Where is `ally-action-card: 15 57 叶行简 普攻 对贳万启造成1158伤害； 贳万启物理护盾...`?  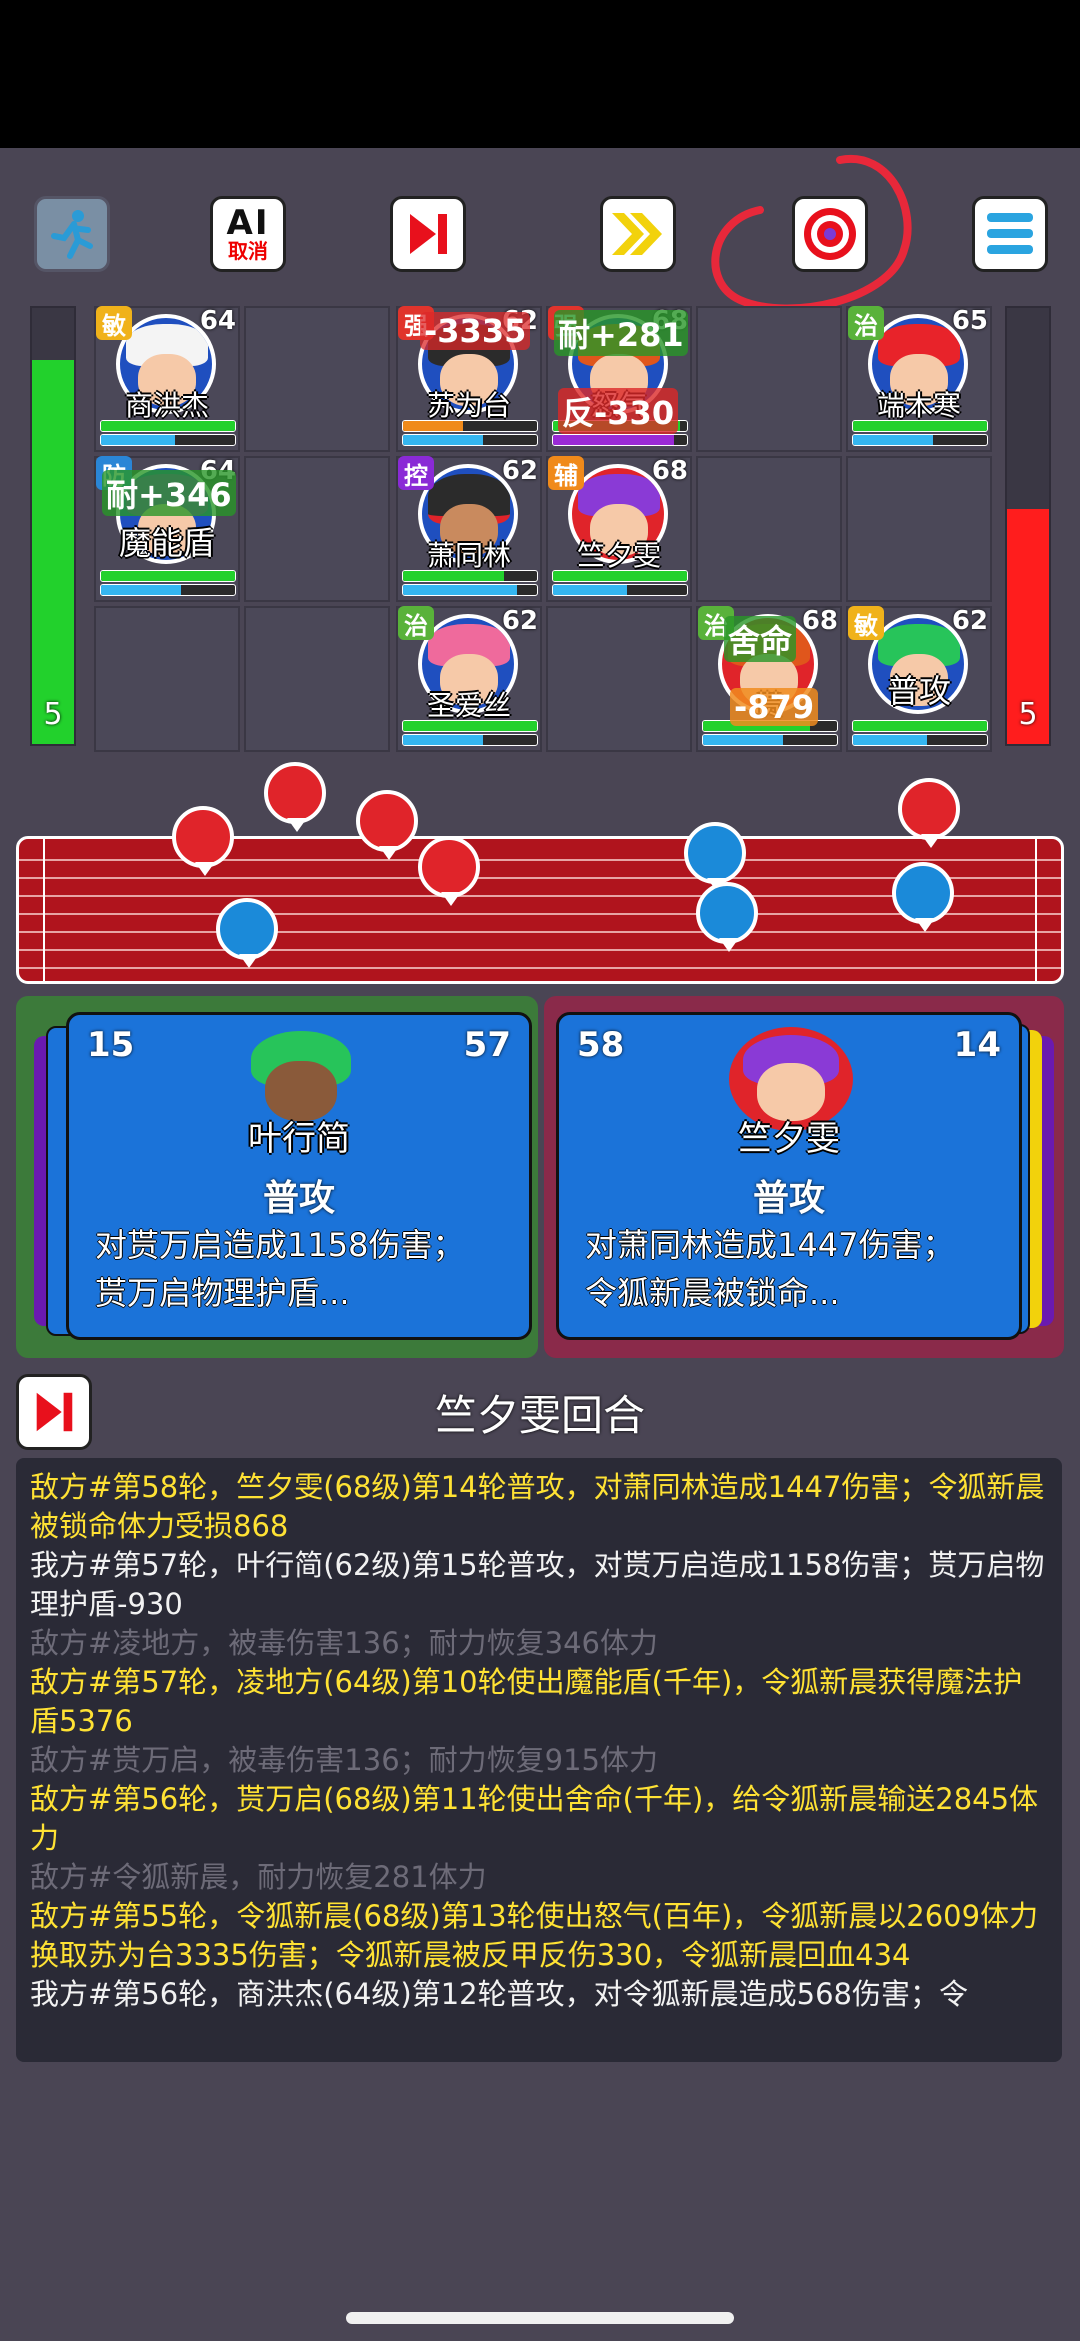
ally-action-card: 15 57 叶行简 普攻 对贳万启造成1158伤害； 贳万启物理护盾... is located at coordinates (299, 1176).